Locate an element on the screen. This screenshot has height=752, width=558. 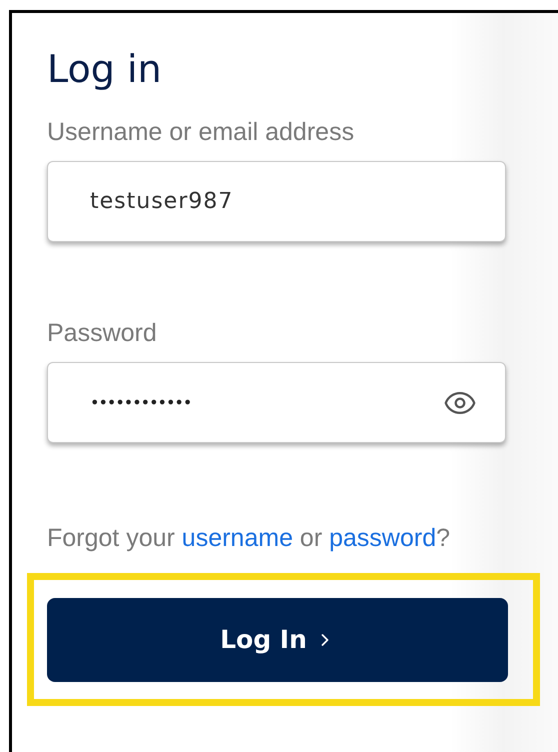
field-label: Username or email address is located at coordinates (201, 132).